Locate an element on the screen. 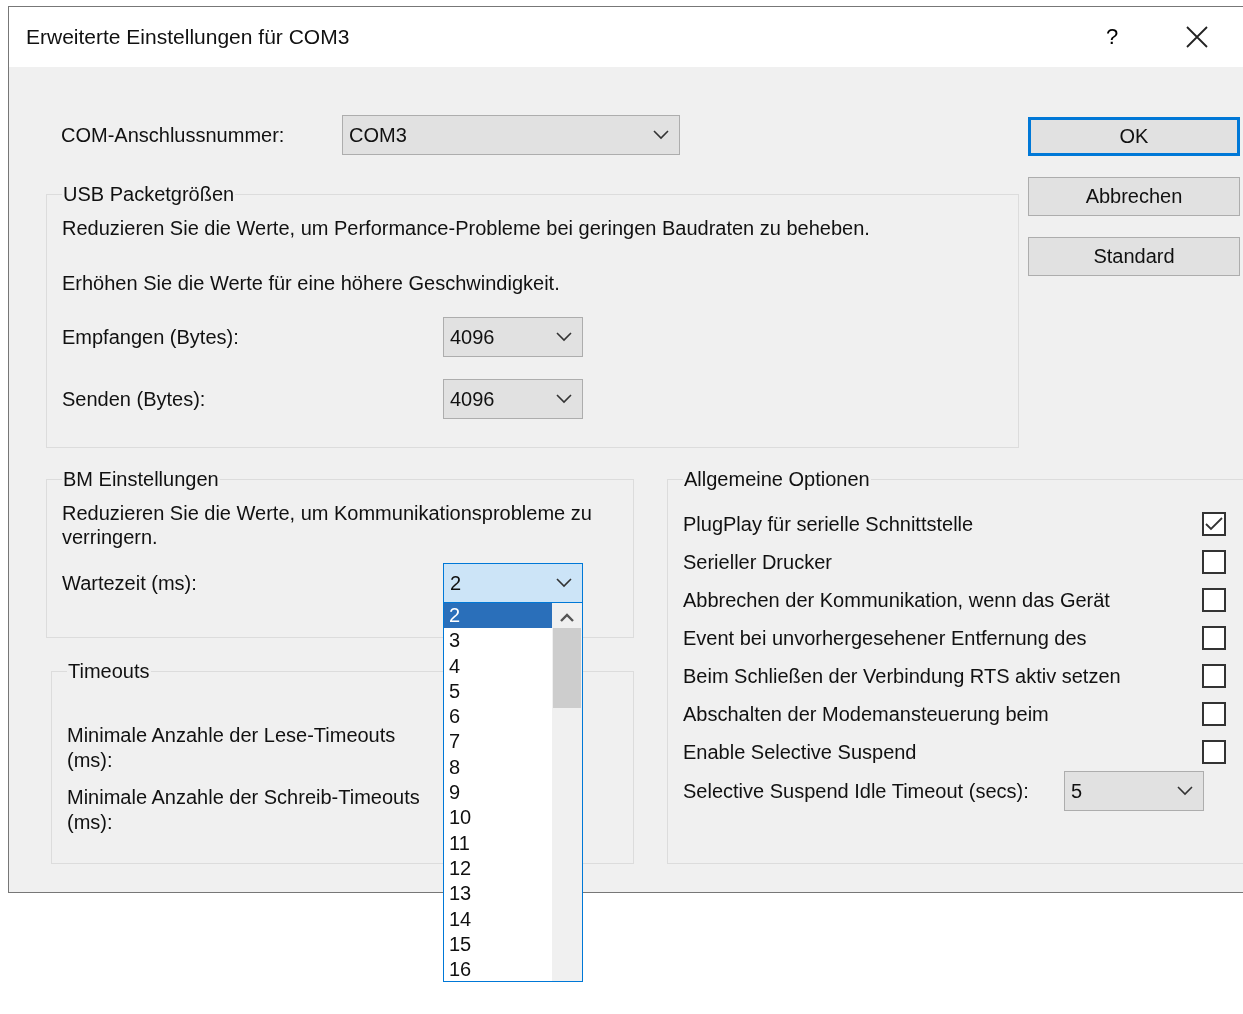  list-option: 14 is located at coordinates (498, 919).